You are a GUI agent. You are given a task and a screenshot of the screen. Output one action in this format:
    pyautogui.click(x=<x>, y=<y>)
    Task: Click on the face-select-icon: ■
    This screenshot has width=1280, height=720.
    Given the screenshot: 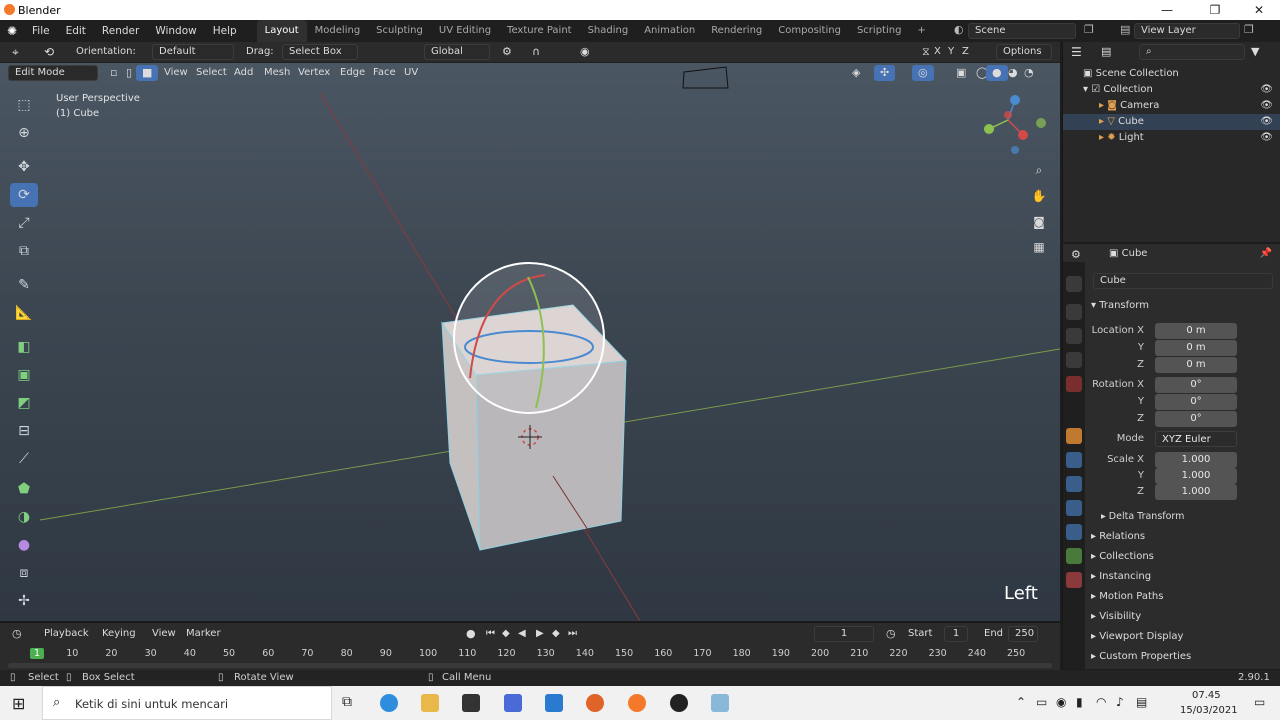 What is the action you would take?
    pyautogui.click(x=147, y=73)
    